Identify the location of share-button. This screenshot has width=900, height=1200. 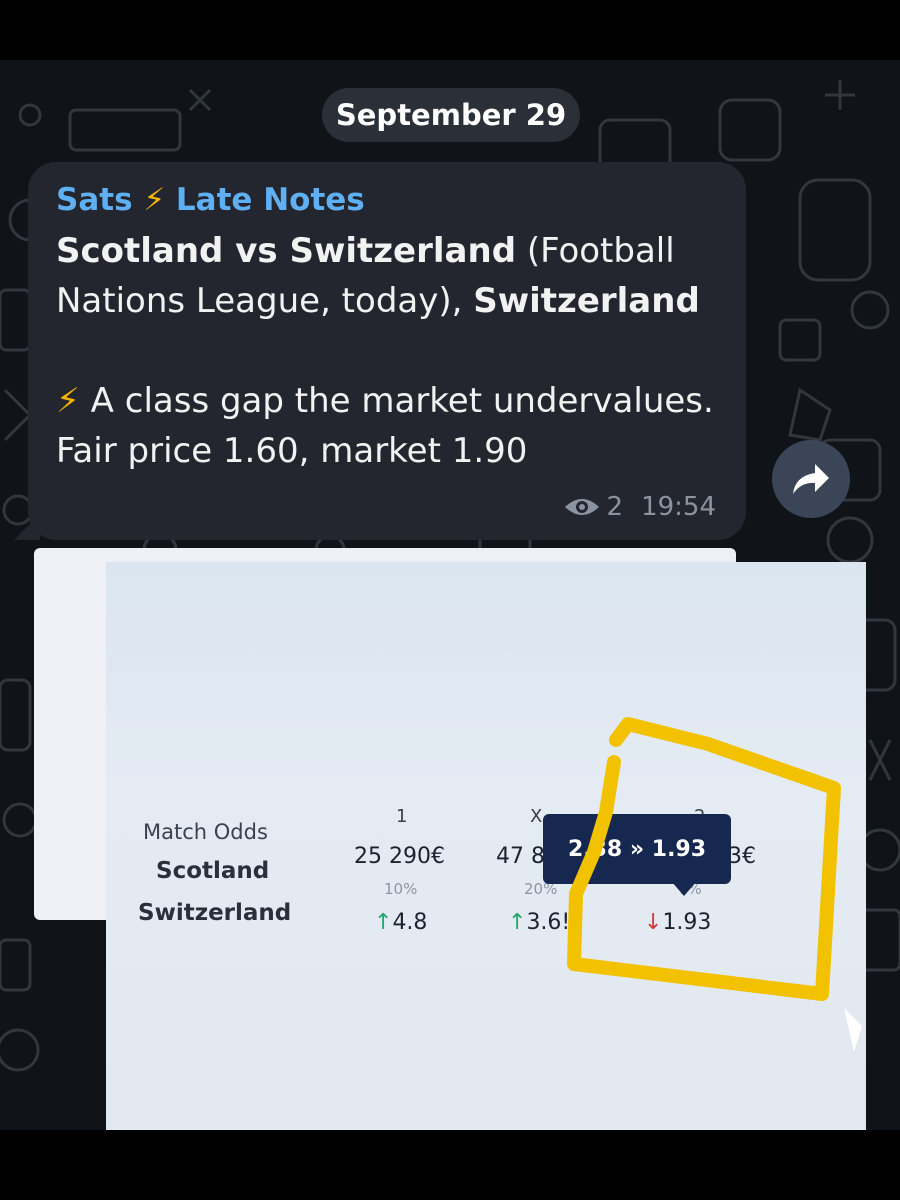
(811, 479).